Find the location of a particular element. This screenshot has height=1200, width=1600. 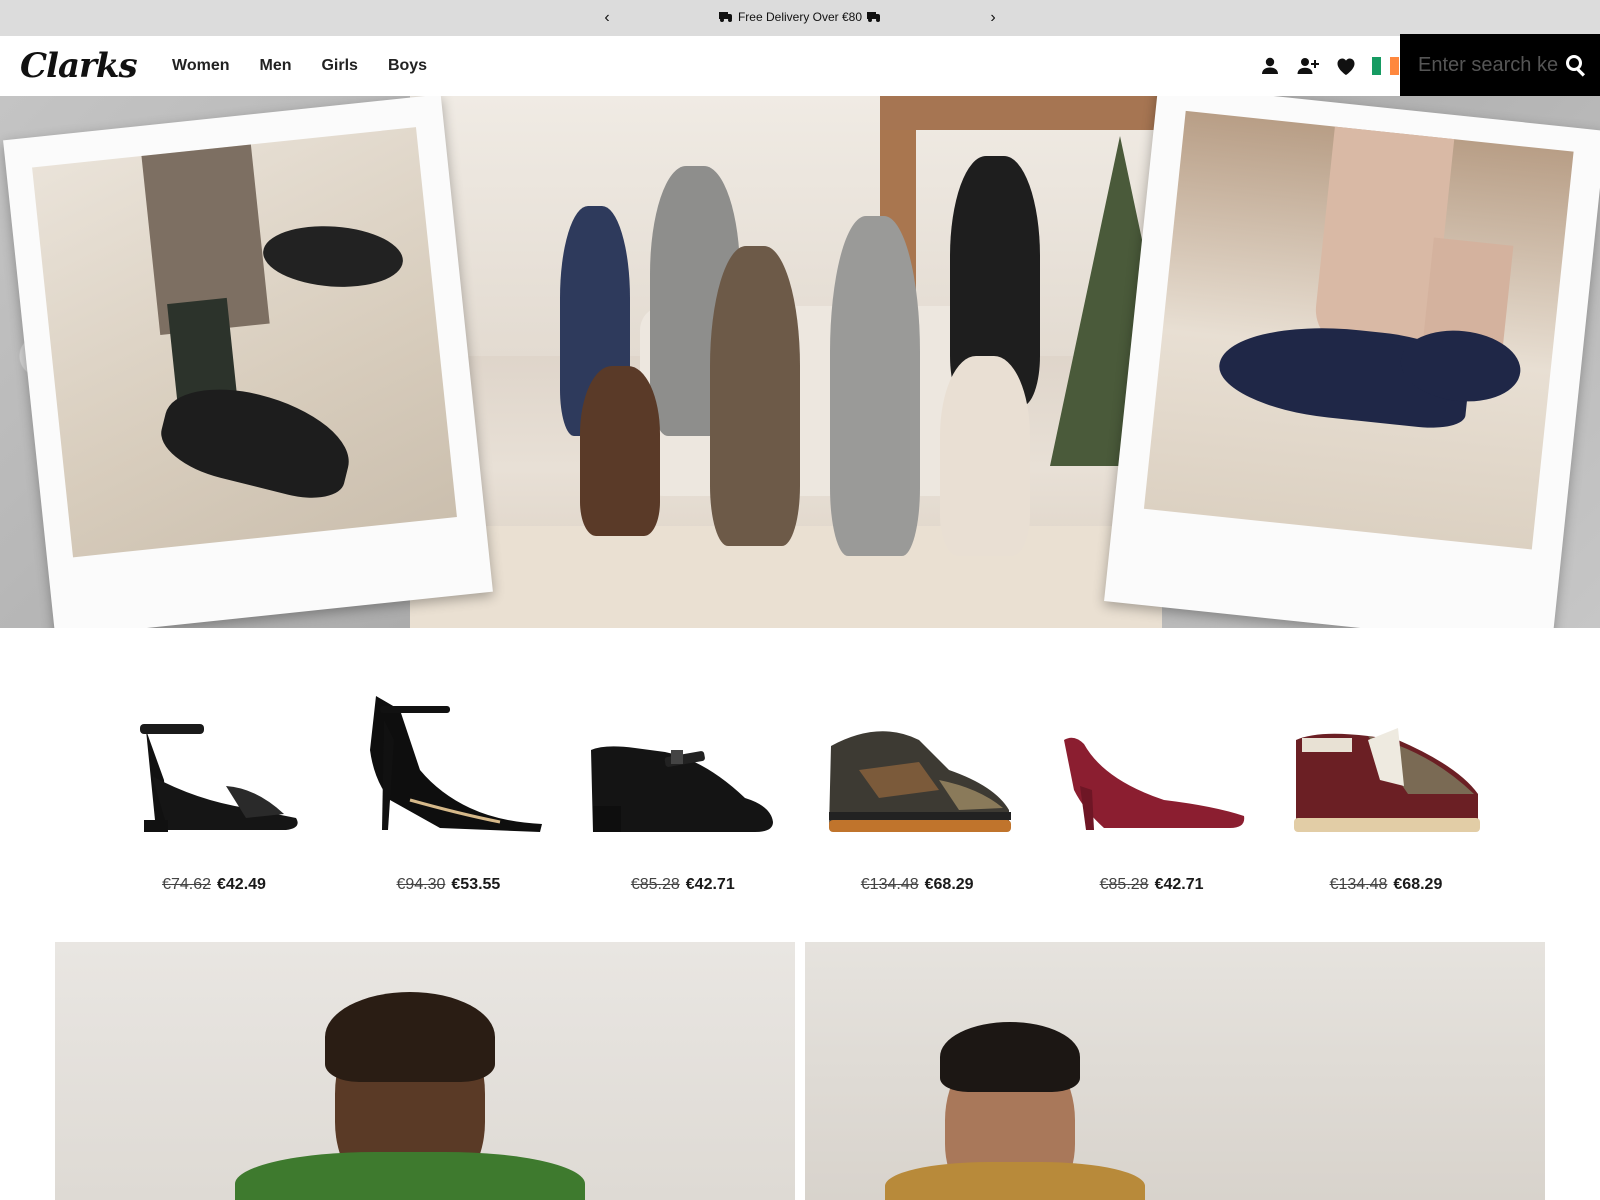

nav-boys: Boys is located at coordinates (407, 66).